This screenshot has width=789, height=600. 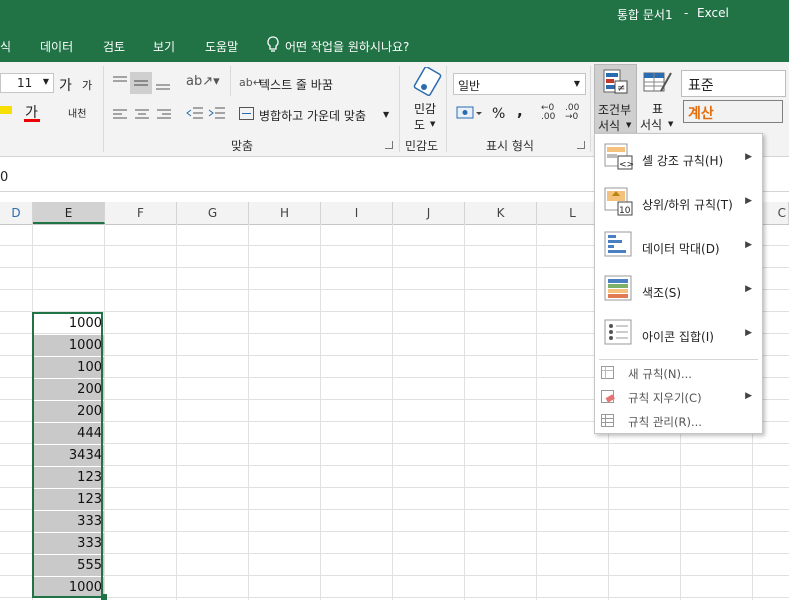 What do you see at coordinates (5, 46) in the screenshot?
I see `tab-formulas: 식` at bounding box center [5, 46].